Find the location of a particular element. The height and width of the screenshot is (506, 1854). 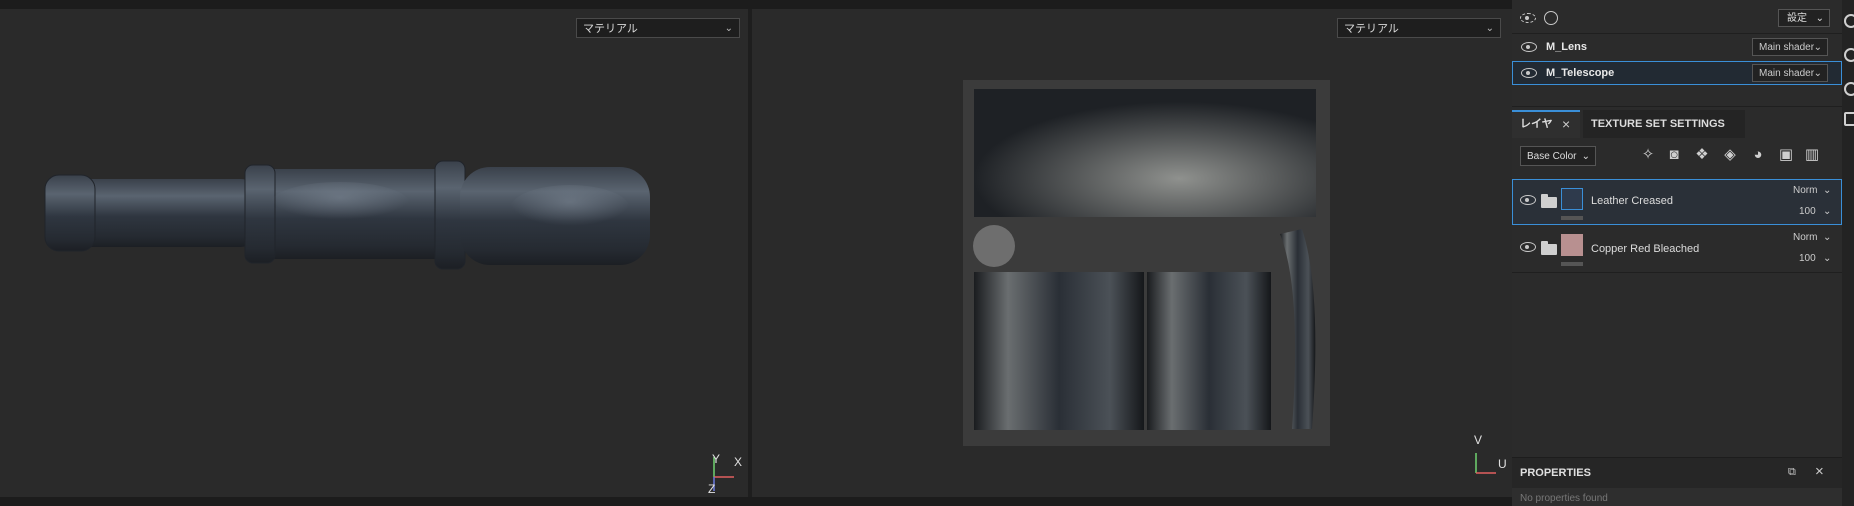

trash-icon: ▥ is located at coordinates (1812, 155).